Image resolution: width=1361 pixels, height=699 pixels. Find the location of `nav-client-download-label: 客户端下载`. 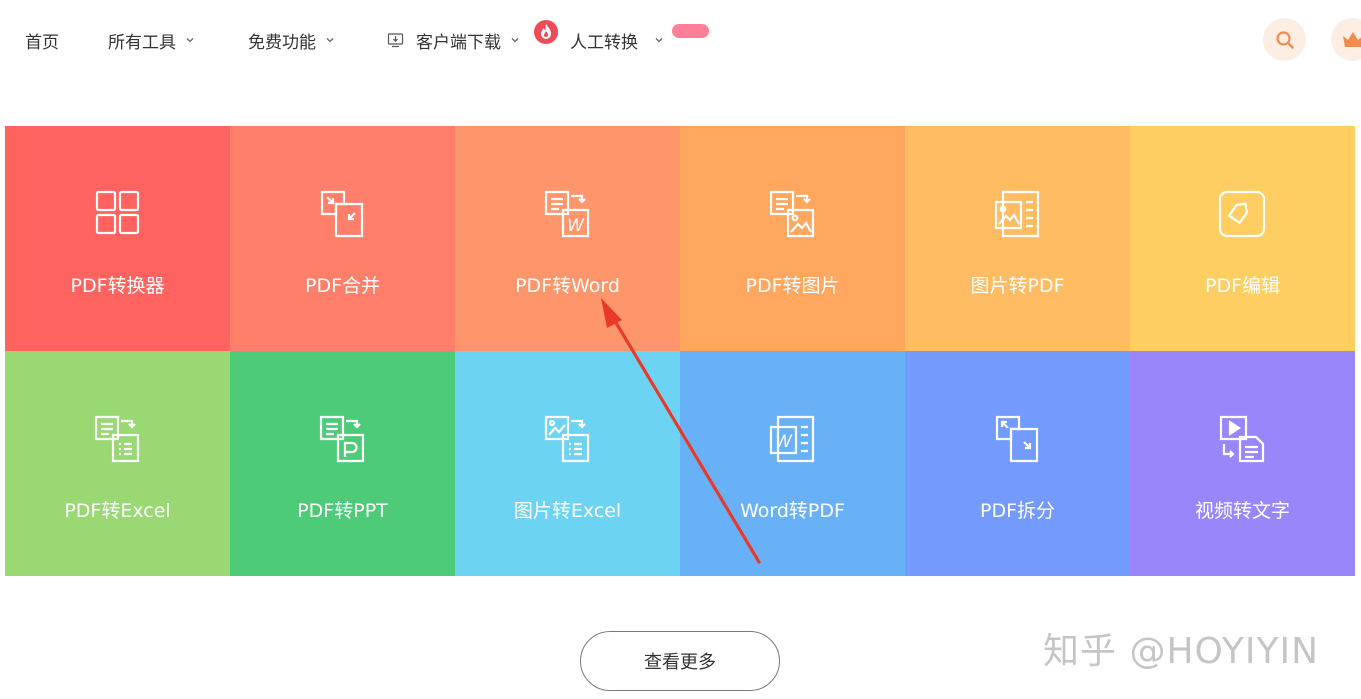

nav-client-download-label: 客户端下载 is located at coordinates (458, 42).